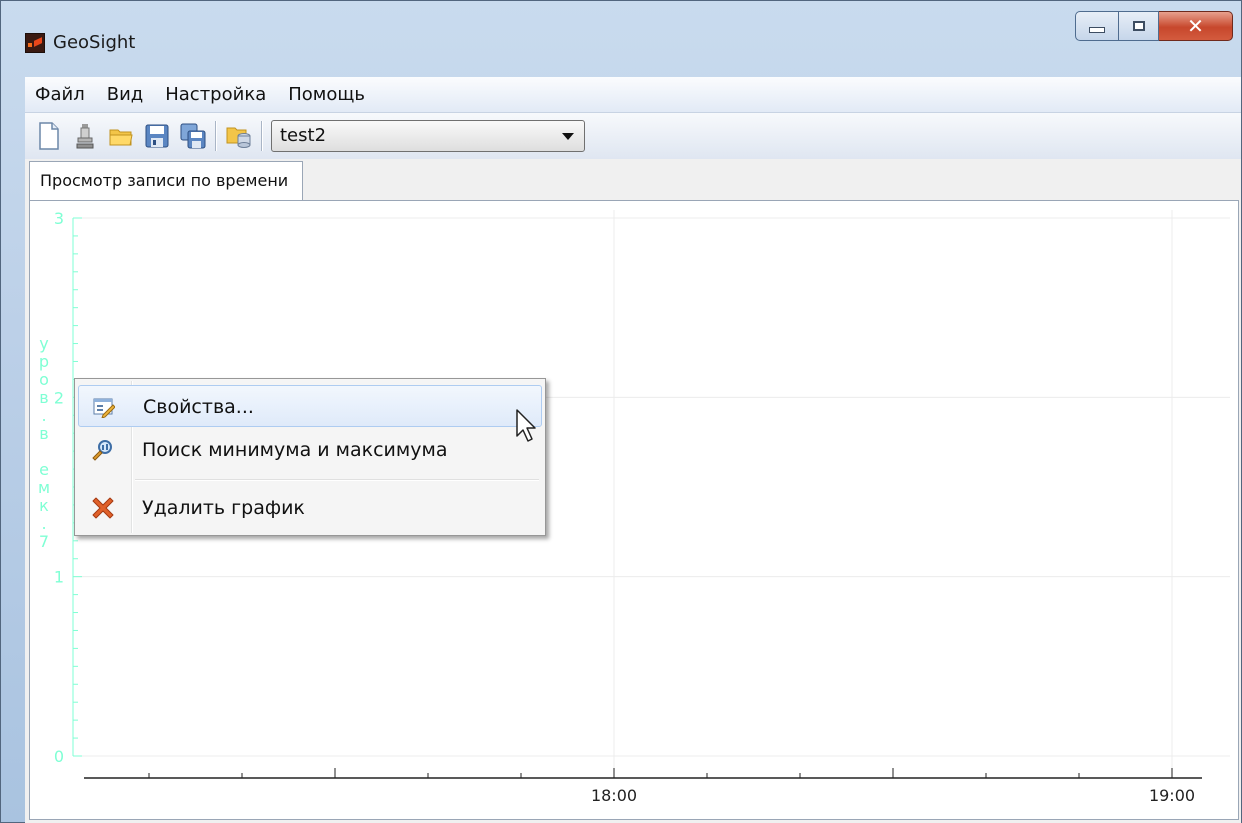 The image size is (1242, 823). I want to click on menu-item-search-minmax: Поиск минимума и максимума, so click(310, 450).